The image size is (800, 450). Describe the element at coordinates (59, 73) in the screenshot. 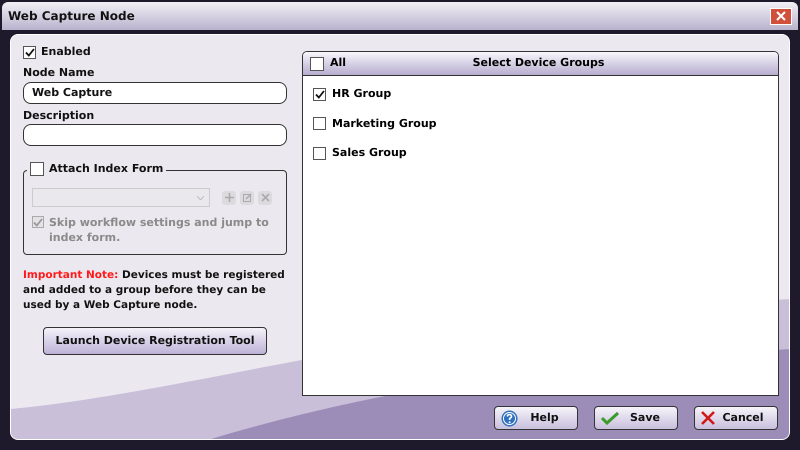

I see `node-name-label: Node Name` at that location.